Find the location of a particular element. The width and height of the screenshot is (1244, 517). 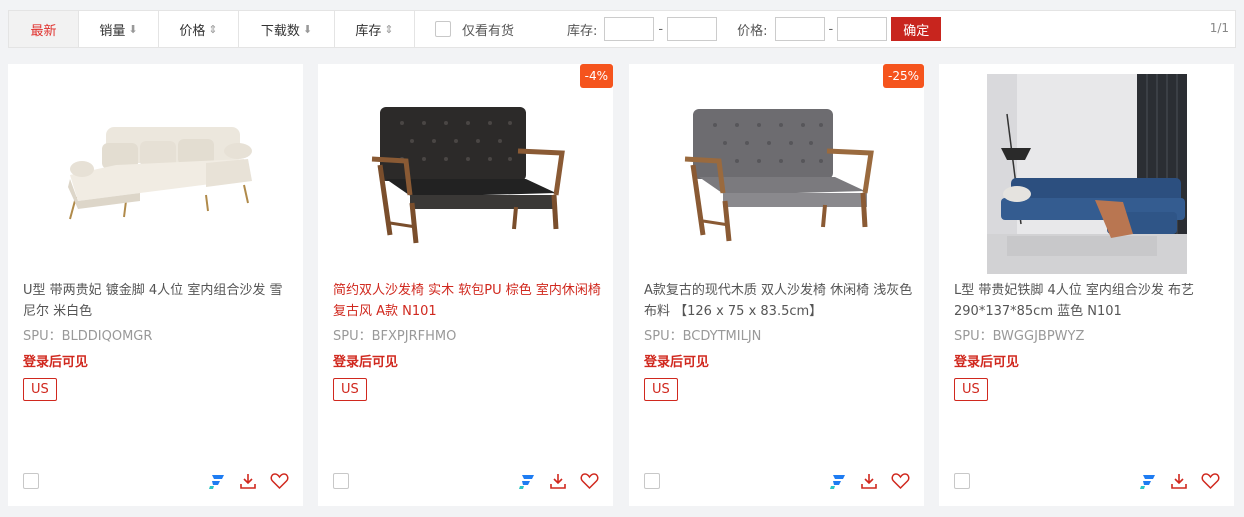

sort-downloads-button: 下载数 ⬇ is located at coordinates (287, 29).